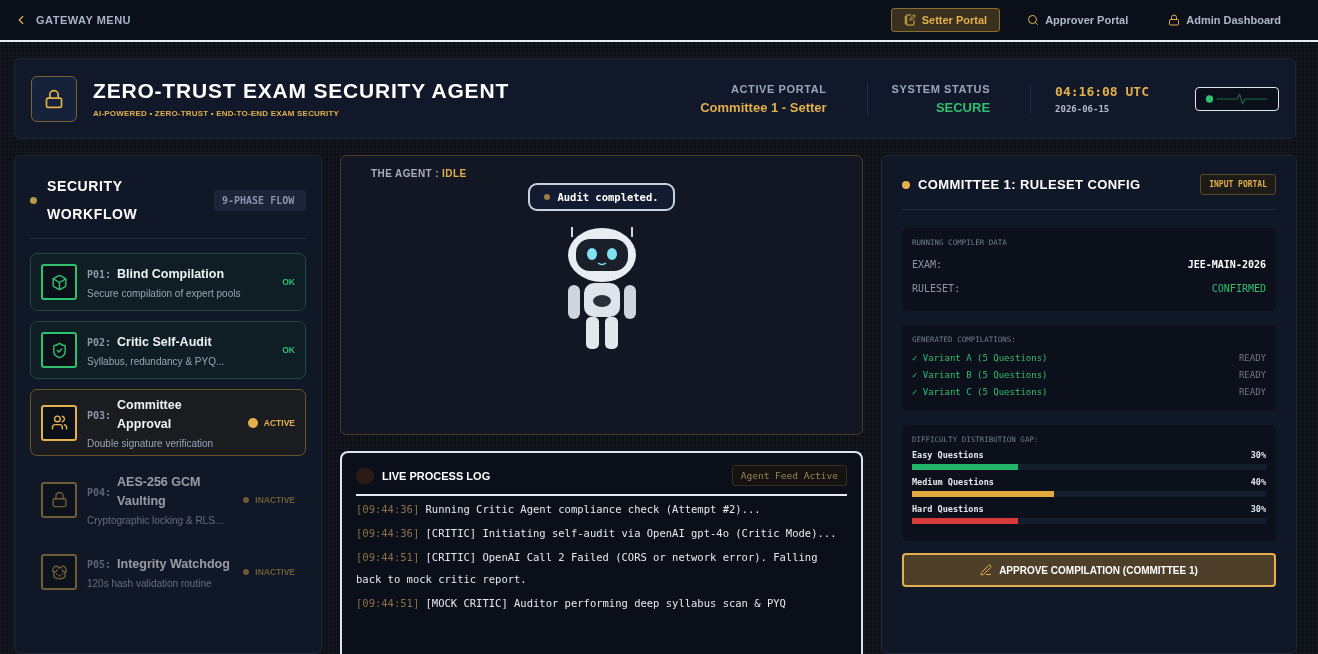  What do you see at coordinates (59, 422) in the screenshot?
I see `people-icon` at bounding box center [59, 422].